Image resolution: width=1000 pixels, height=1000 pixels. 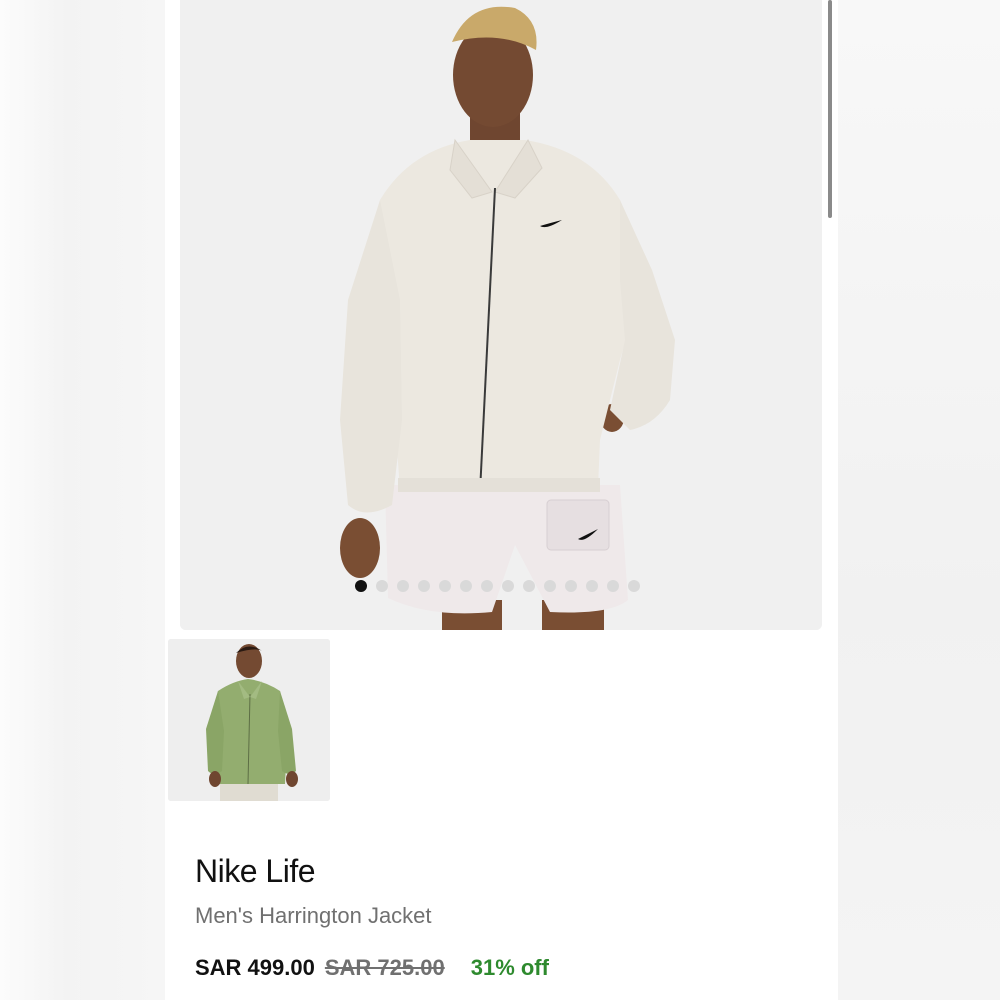 What do you see at coordinates (255, 967) in the screenshot?
I see `current-price: SAR 499.00` at bounding box center [255, 967].